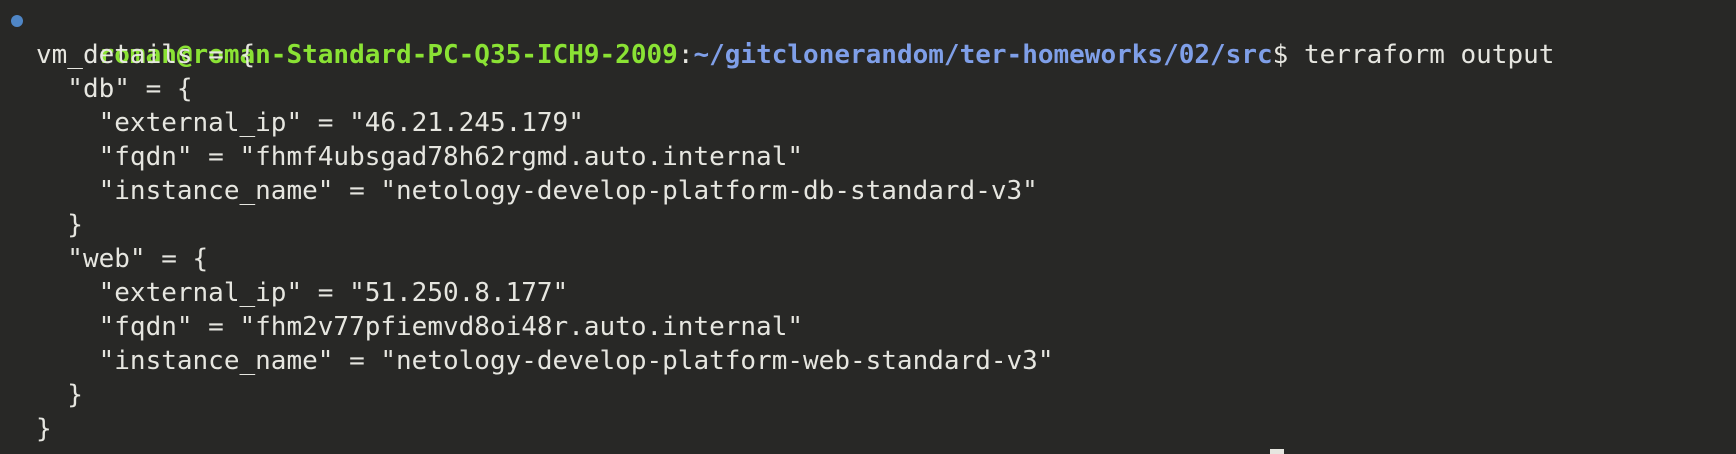 The width and height of the screenshot is (1736, 454). What do you see at coordinates (17, 21) in the screenshot?
I see `prompt-status-dot-icon` at bounding box center [17, 21].